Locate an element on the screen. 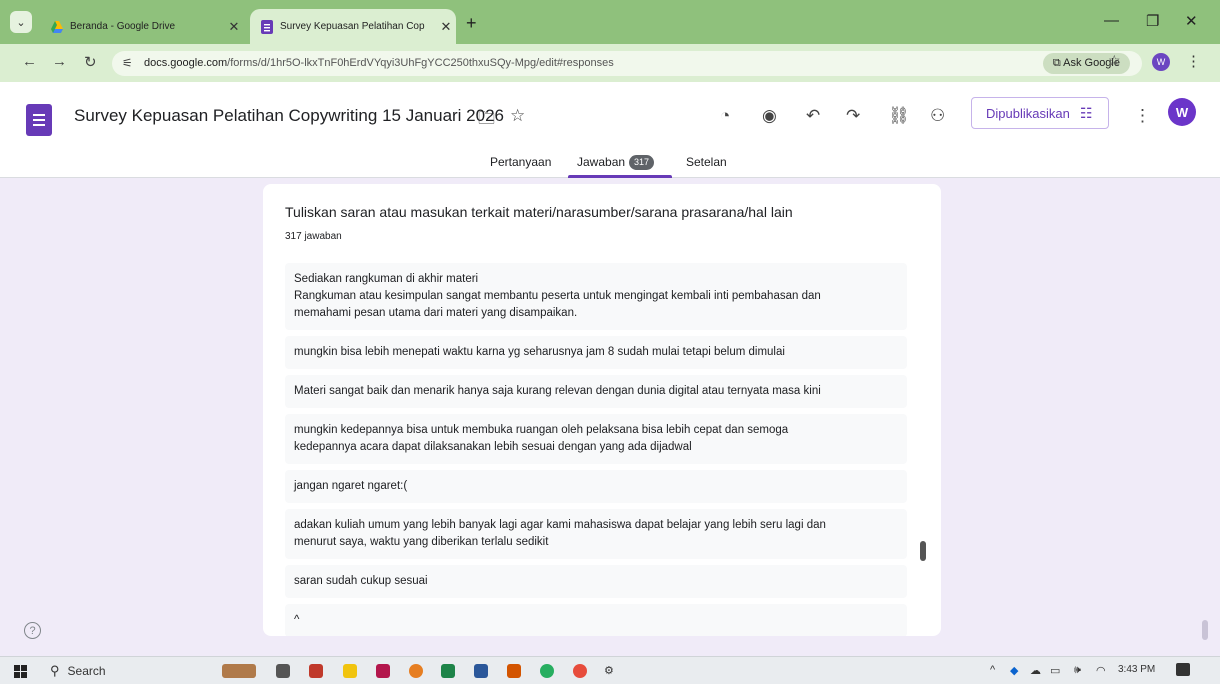 This screenshot has height=684, width=1220. tab-responses: Jawaban 317 is located at coordinates (616, 162).